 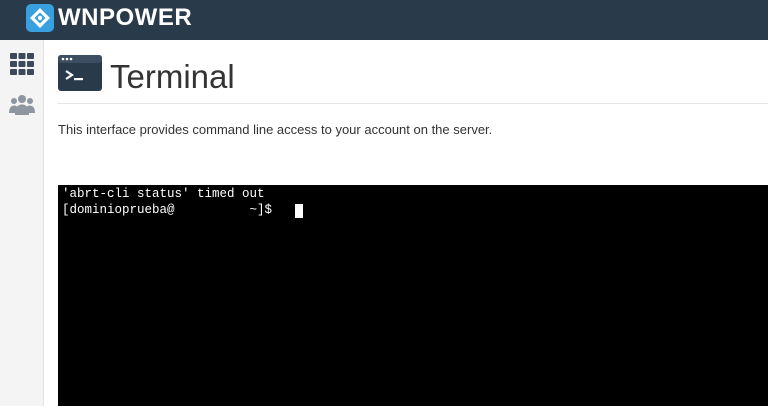 What do you see at coordinates (22, 223) in the screenshot?
I see `sidebar` at bounding box center [22, 223].